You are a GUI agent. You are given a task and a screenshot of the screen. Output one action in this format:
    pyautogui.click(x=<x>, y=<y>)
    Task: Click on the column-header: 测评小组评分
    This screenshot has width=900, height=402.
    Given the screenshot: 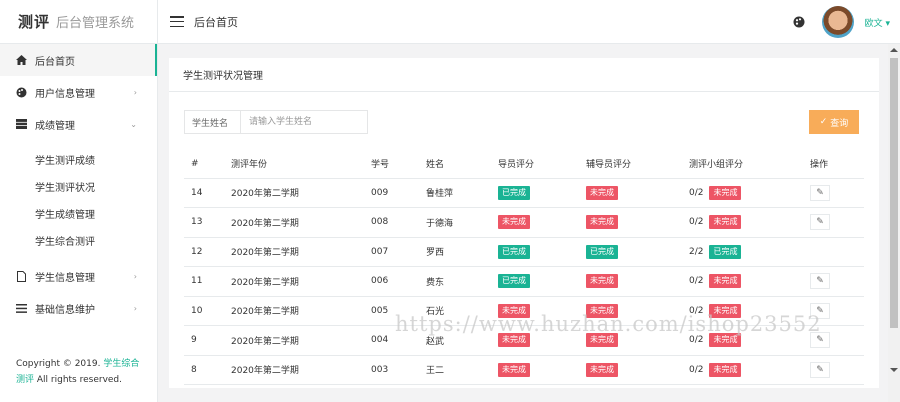 What is the action you would take?
    pyautogui.click(x=742, y=164)
    